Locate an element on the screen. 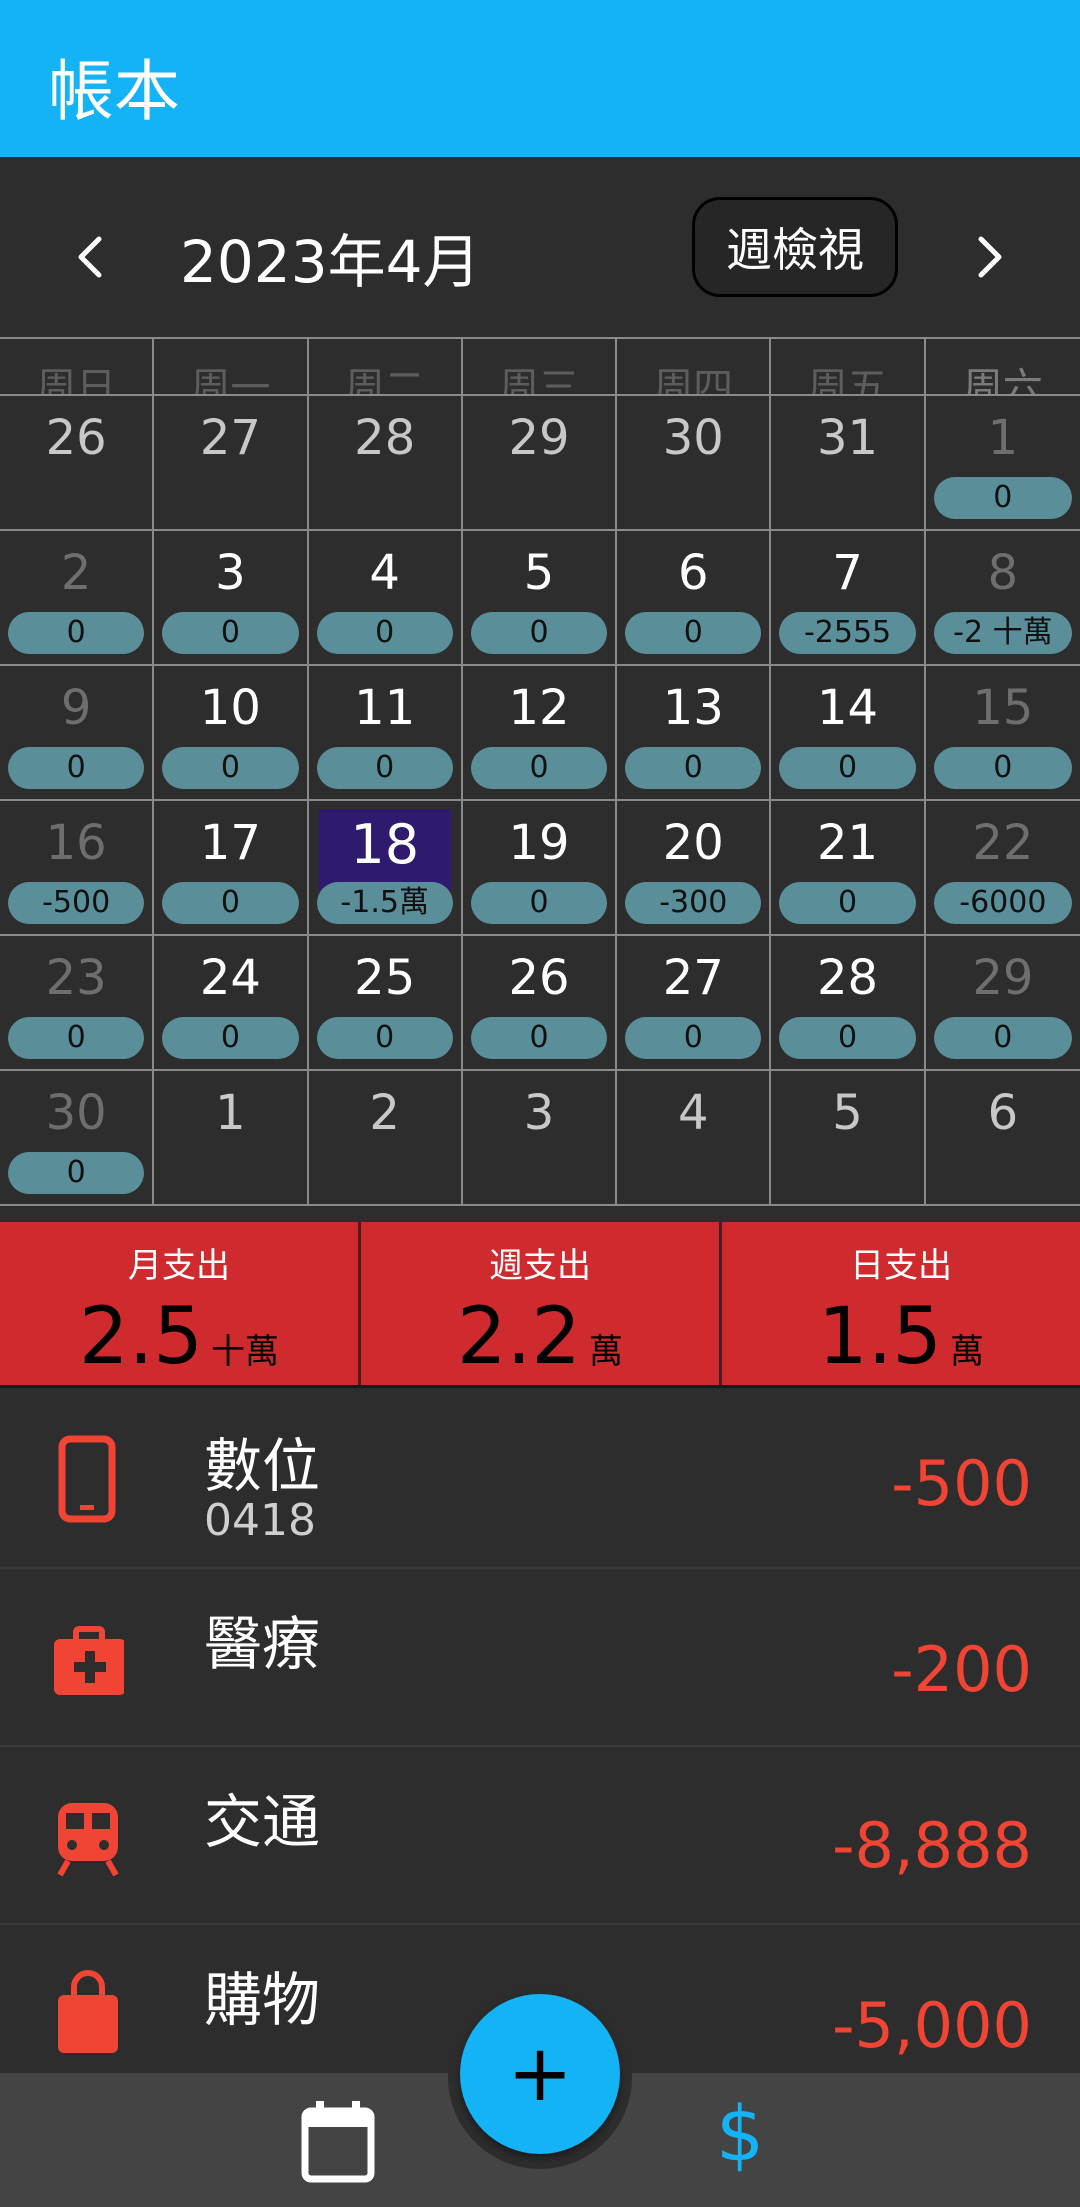 Image resolution: width=1080 pixels, height=2207 pixels. calendar-day: 27 0 is located at coordinates (694, 1003).